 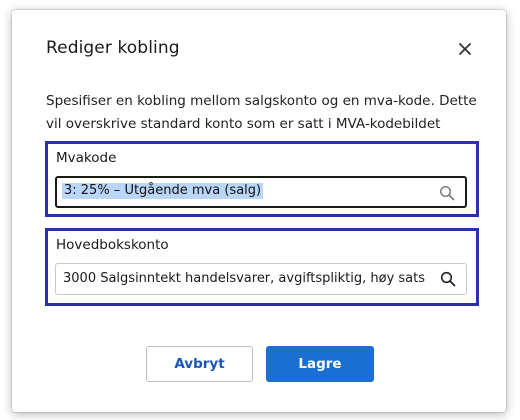 I want to click on save-button: Lagre, so click(x=320, y=364).